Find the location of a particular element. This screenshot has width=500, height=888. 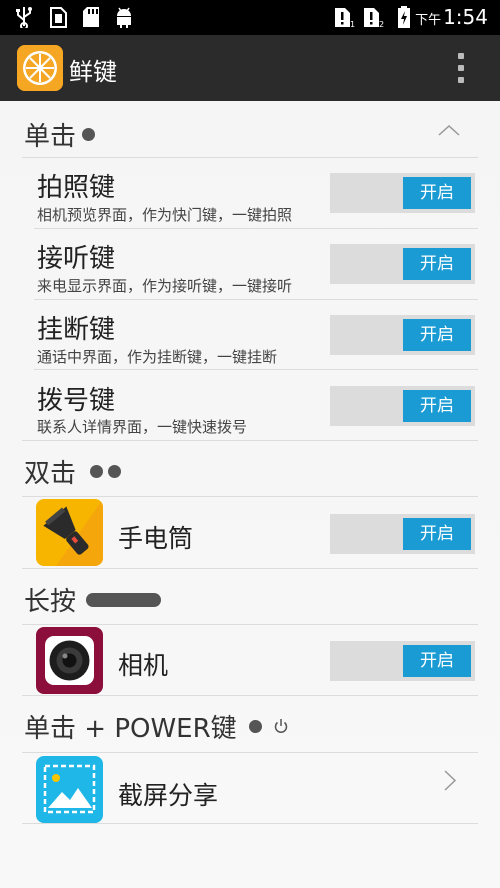

chevron-up-icon is located at coordinates (449, 130).